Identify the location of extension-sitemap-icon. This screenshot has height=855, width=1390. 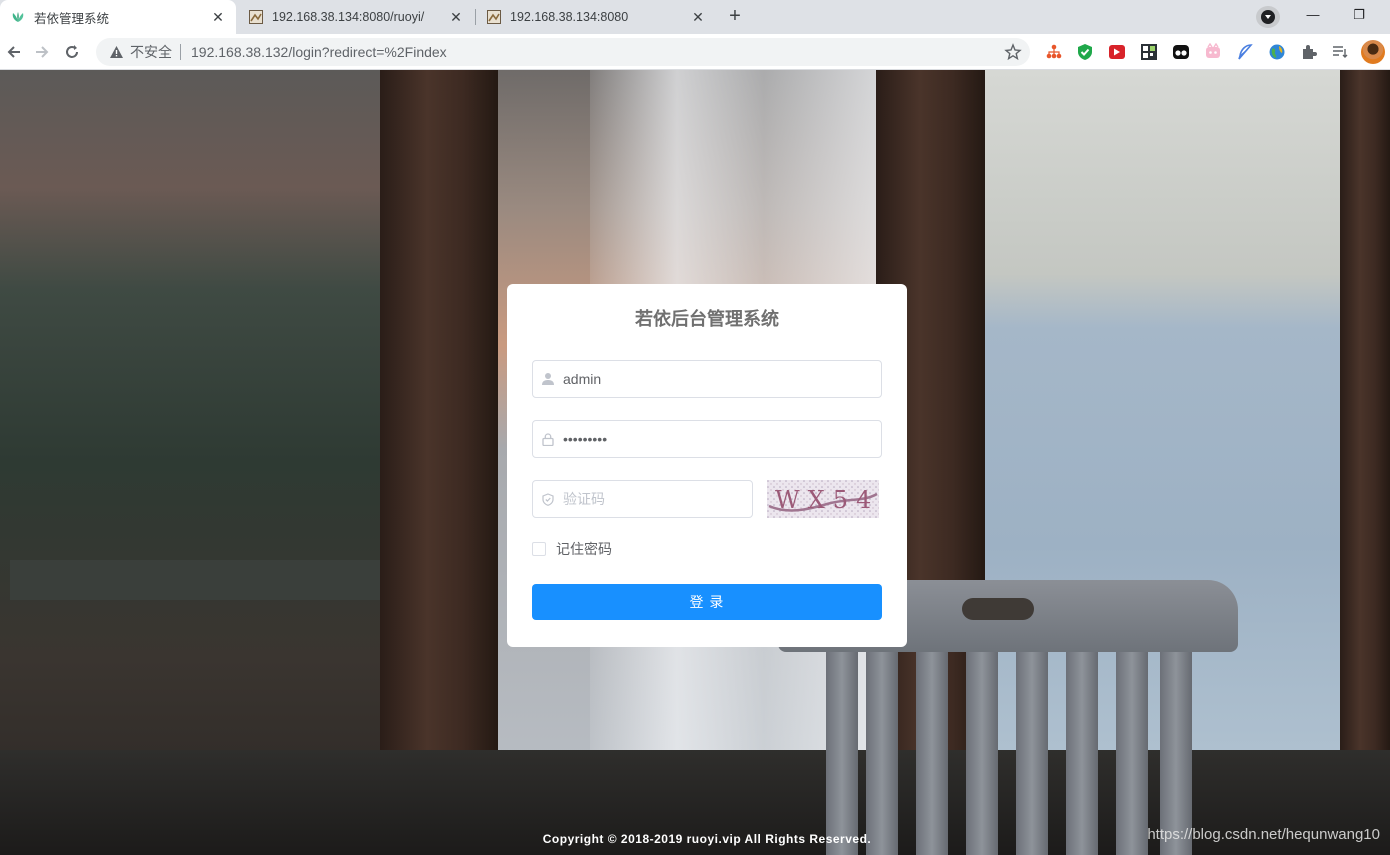
(1054, 52).